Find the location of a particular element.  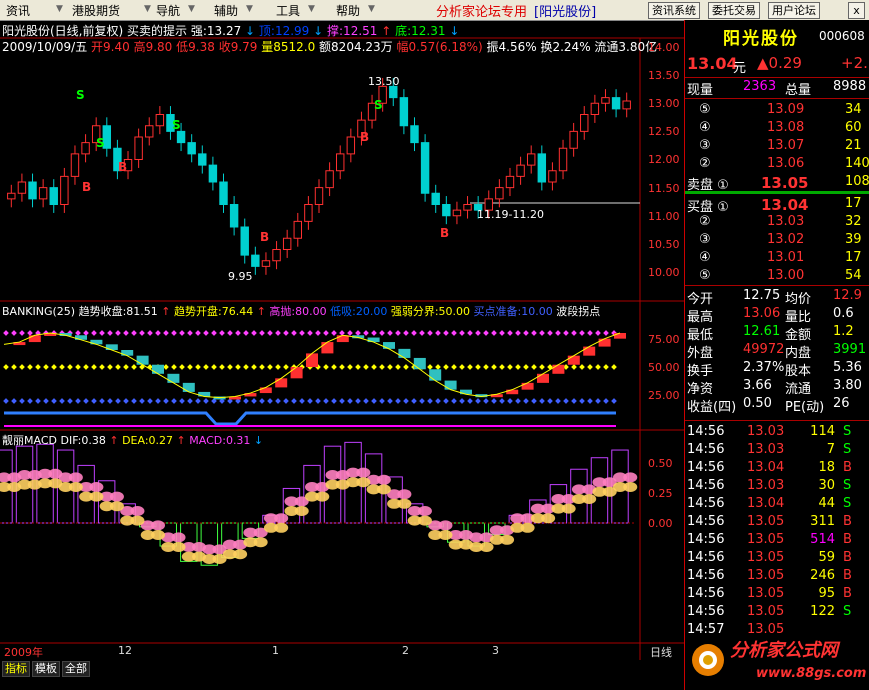

order-price: 13.06 is located at coordinates (786, 163).